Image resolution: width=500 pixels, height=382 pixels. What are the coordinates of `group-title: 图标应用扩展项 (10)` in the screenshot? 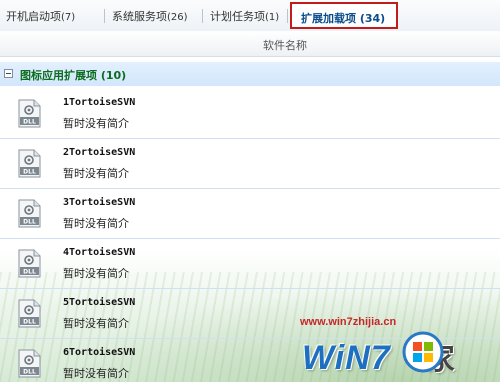 It's located at (73, 75).